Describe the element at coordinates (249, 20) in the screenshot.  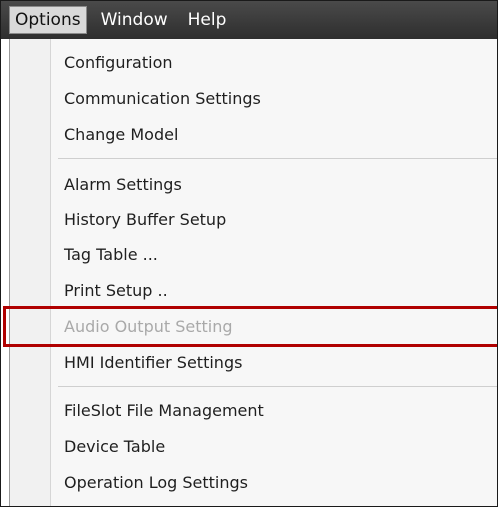
I see `menu-bar: Options Window Help` at that location.